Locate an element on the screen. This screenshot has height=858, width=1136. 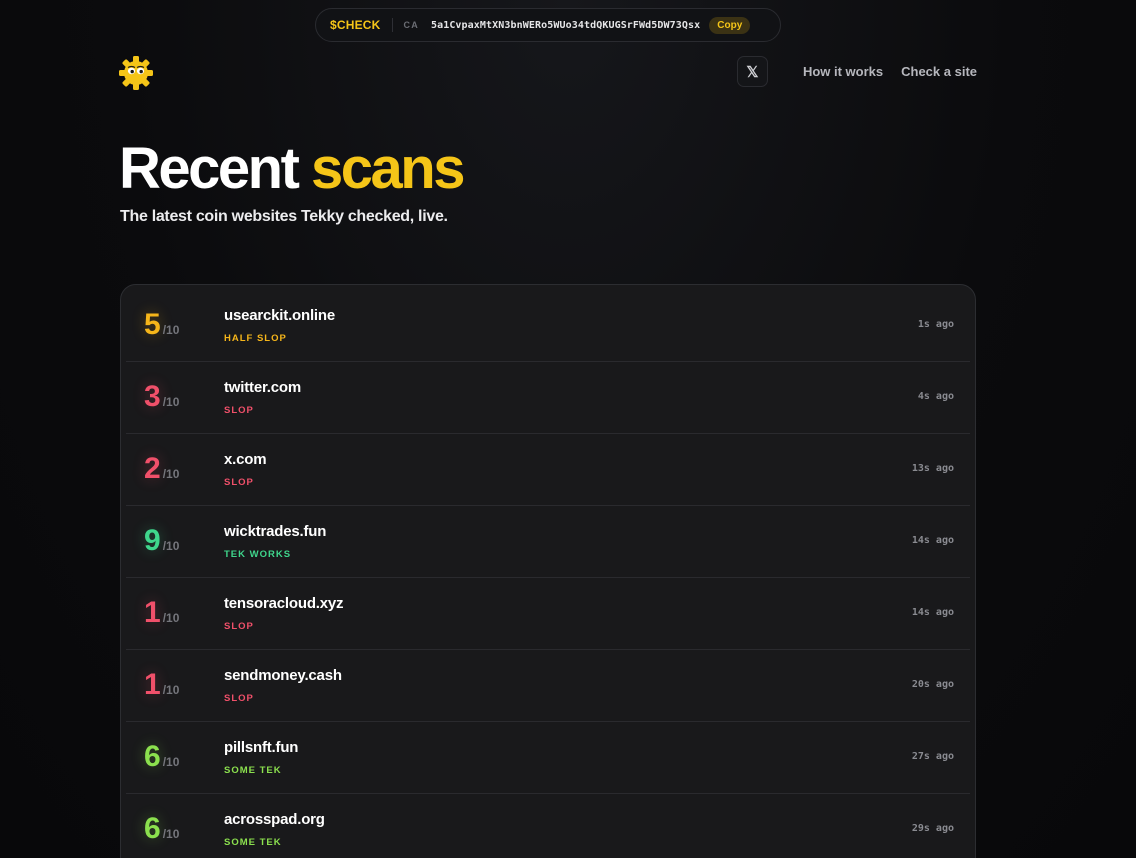
scan-score: 5/10 is located at coordinates (161, 325).